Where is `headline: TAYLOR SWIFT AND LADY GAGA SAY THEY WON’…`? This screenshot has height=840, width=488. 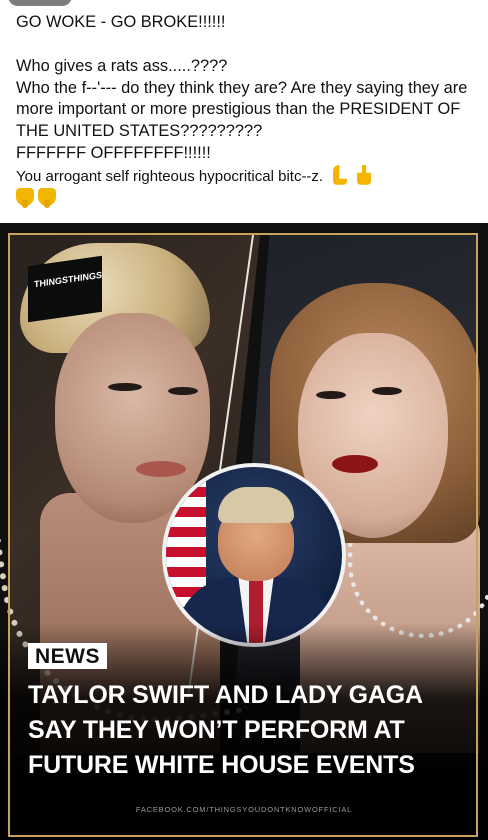
headline: TAYLOR SWIFT AND LADY GAGA SAY THEY WON’… is located at coordinates (248, 730).